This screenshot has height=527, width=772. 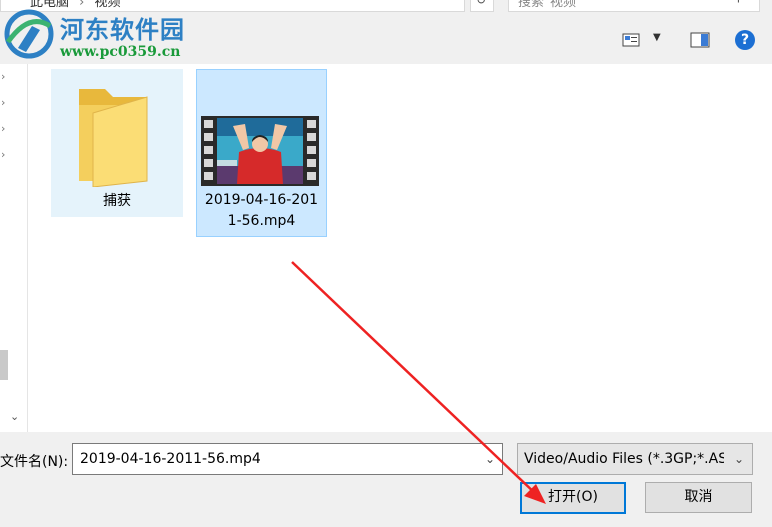 What do you see at coordinates (14, 416) in the screenshot?
I see `scroll-down-icon: ⌄` at bounding box center [14, 416].